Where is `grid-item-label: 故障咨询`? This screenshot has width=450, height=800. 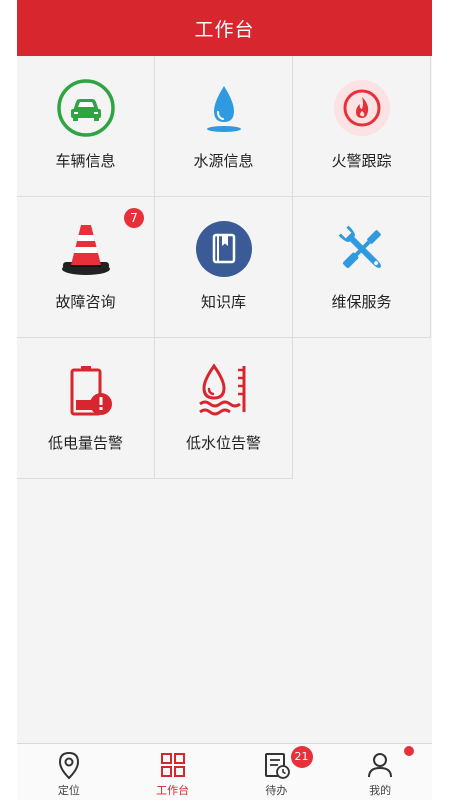
grid-item-label: 故障咨询 is located at coordinates (85, 302).